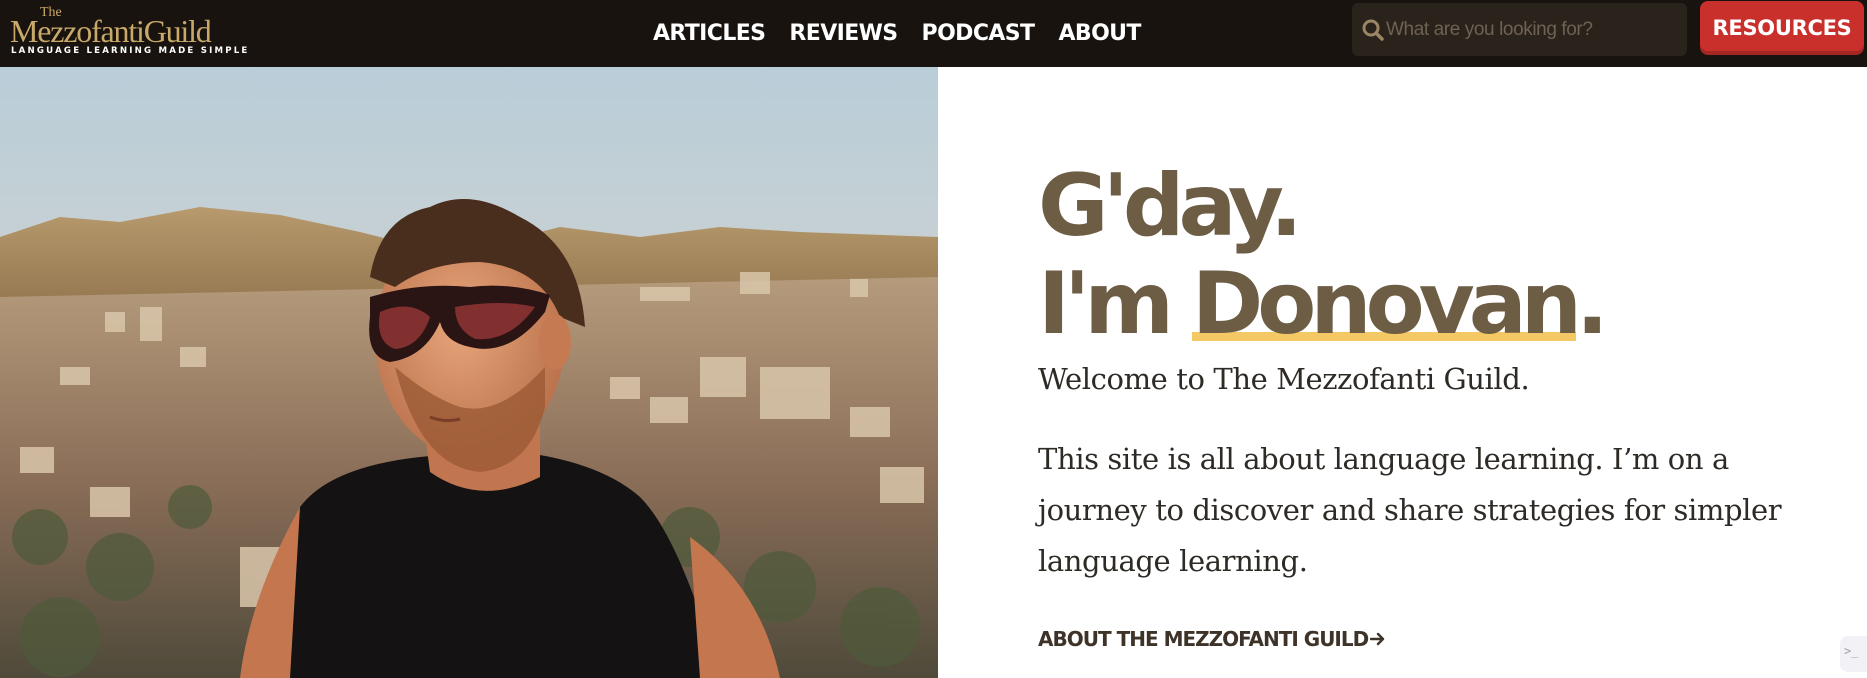  What do you see at coordinates (1203, 639) in the screenshot?
I see `about-guild-link-label: ABOUT THE MEZZOFANTI GUILD` at bounding box center [1203, 639].